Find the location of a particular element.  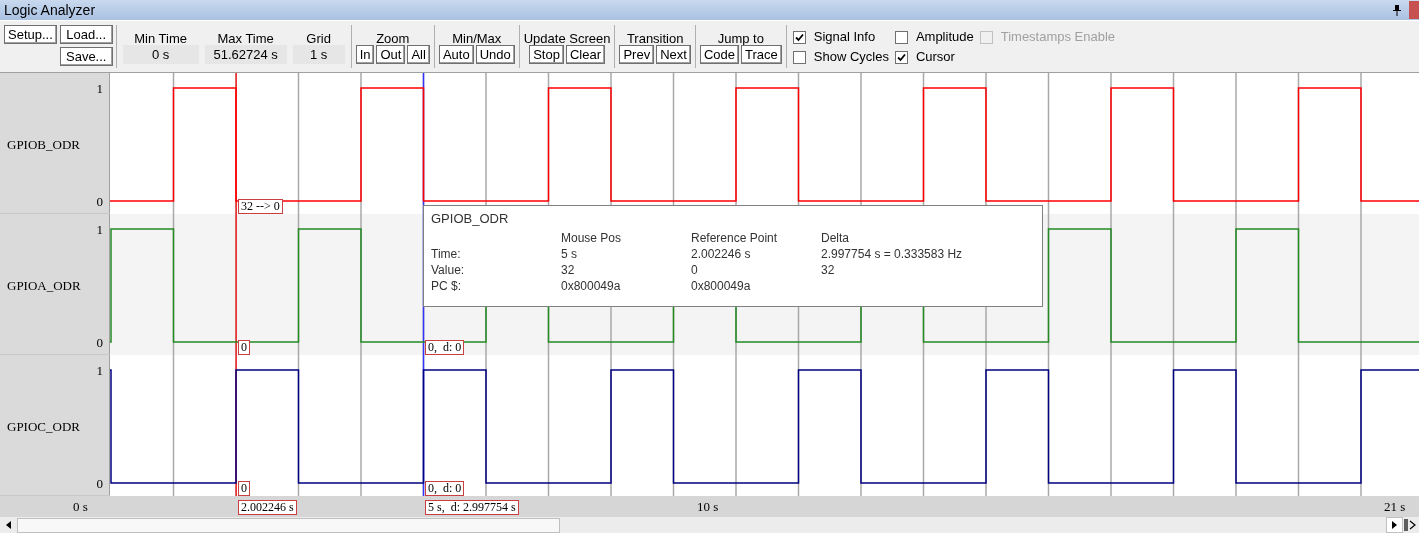

readout-value: 1 s is located at coordinates (318, 54).